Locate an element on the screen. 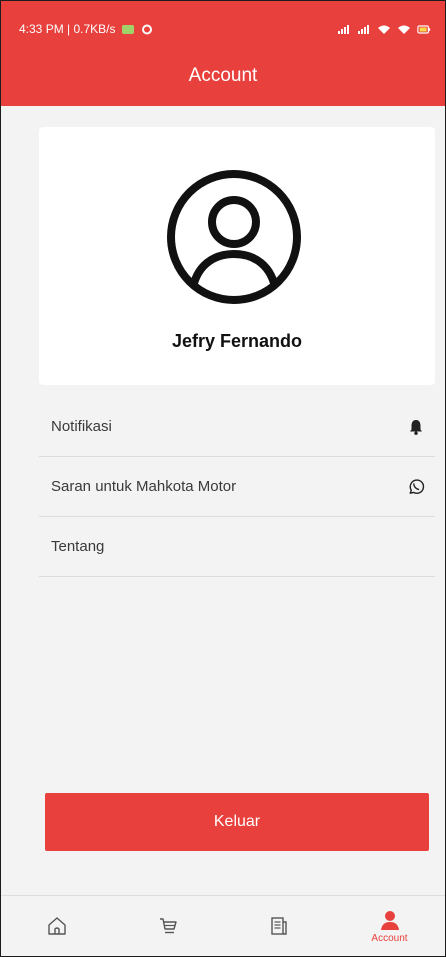 The image size is (446, 957). nav-item-account: Account is located at coordinates (389, 926).